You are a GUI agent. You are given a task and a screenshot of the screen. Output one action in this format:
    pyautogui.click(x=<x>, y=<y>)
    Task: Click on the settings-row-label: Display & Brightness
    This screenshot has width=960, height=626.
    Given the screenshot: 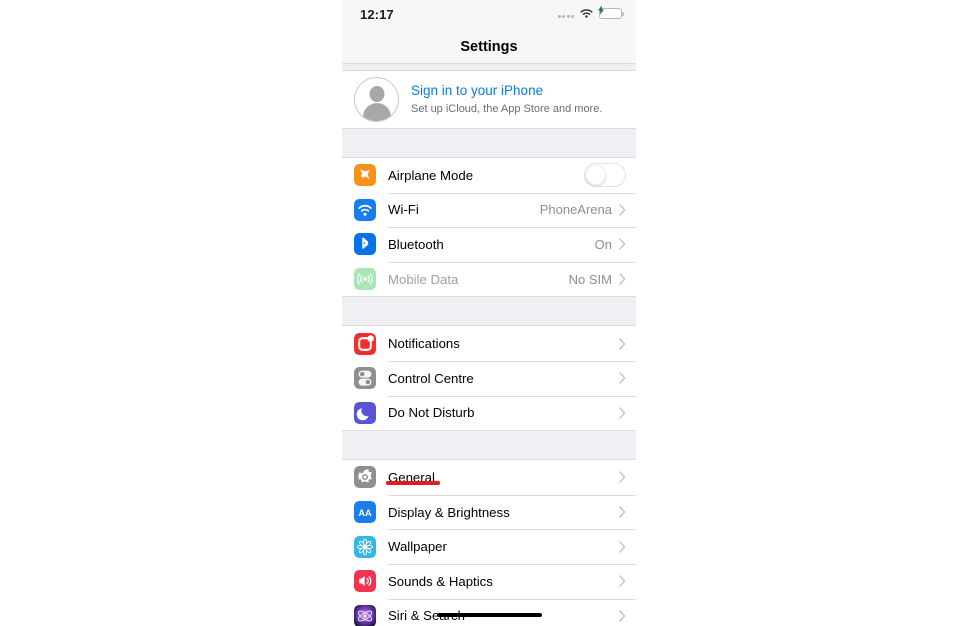 What is the action you would take?
    pyautogui.click(x=449, y=512)
    